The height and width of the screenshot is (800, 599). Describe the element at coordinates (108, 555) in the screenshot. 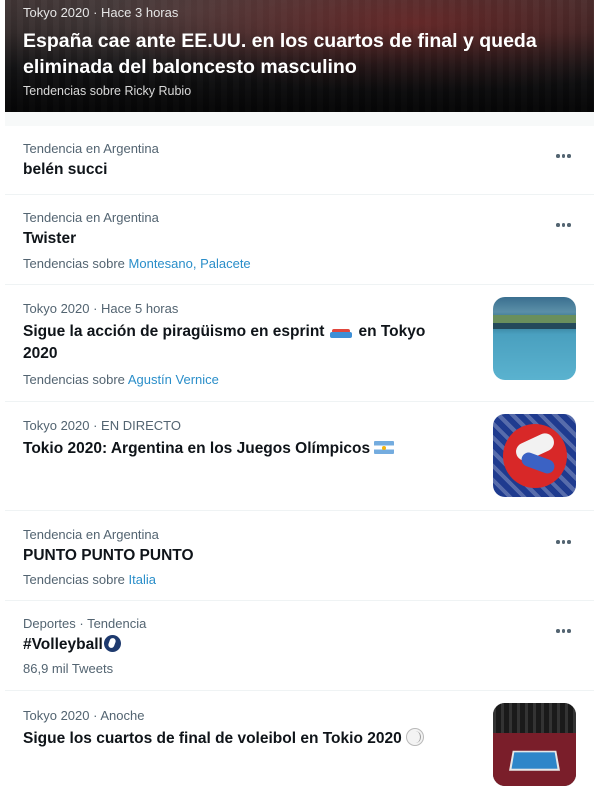

I see `trend-title: PUNTO PUNTO PUNTO` at that location.